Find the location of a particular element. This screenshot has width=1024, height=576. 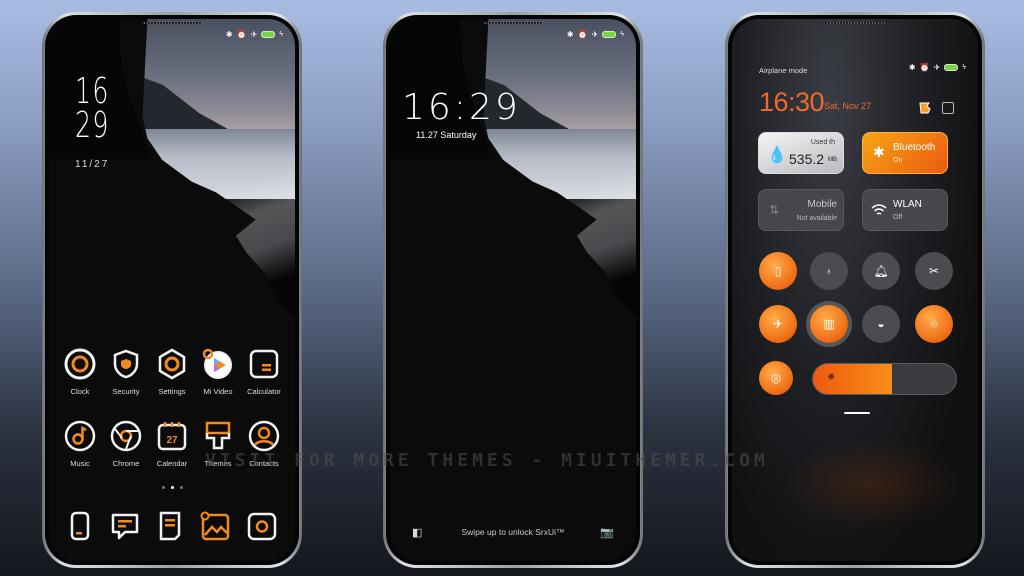

lock-icon: ◒ is located at coordinates (881, 324).